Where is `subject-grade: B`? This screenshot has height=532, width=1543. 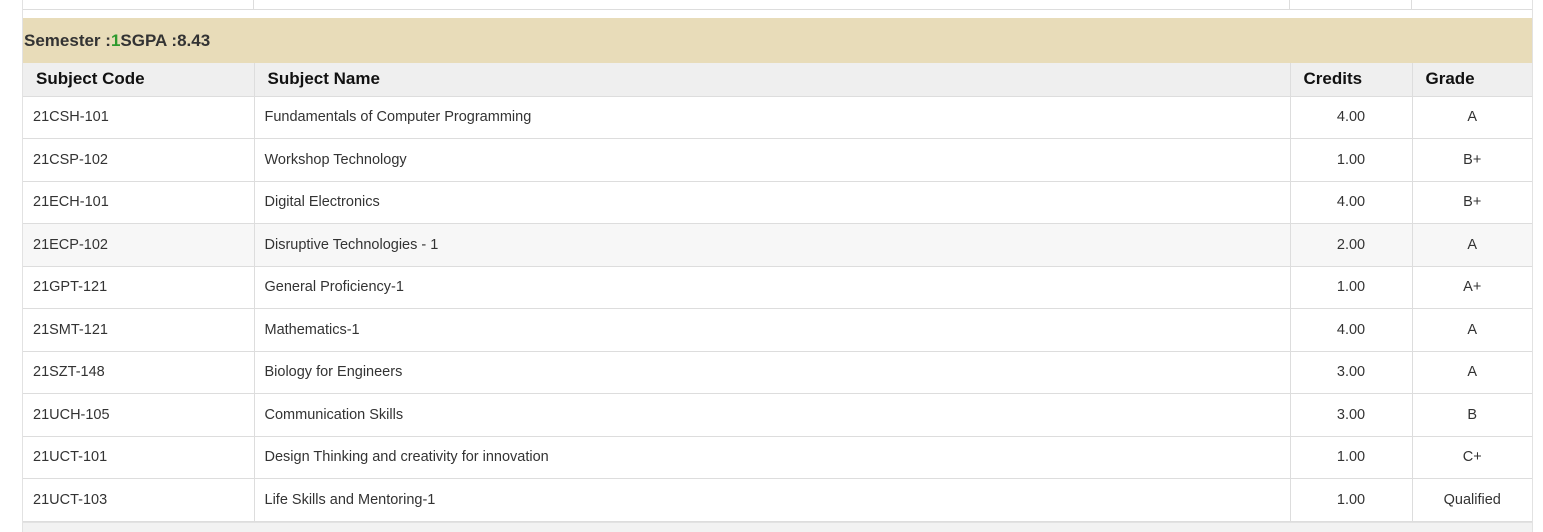 subject-grade: B is located at coordinates (1472, 415).